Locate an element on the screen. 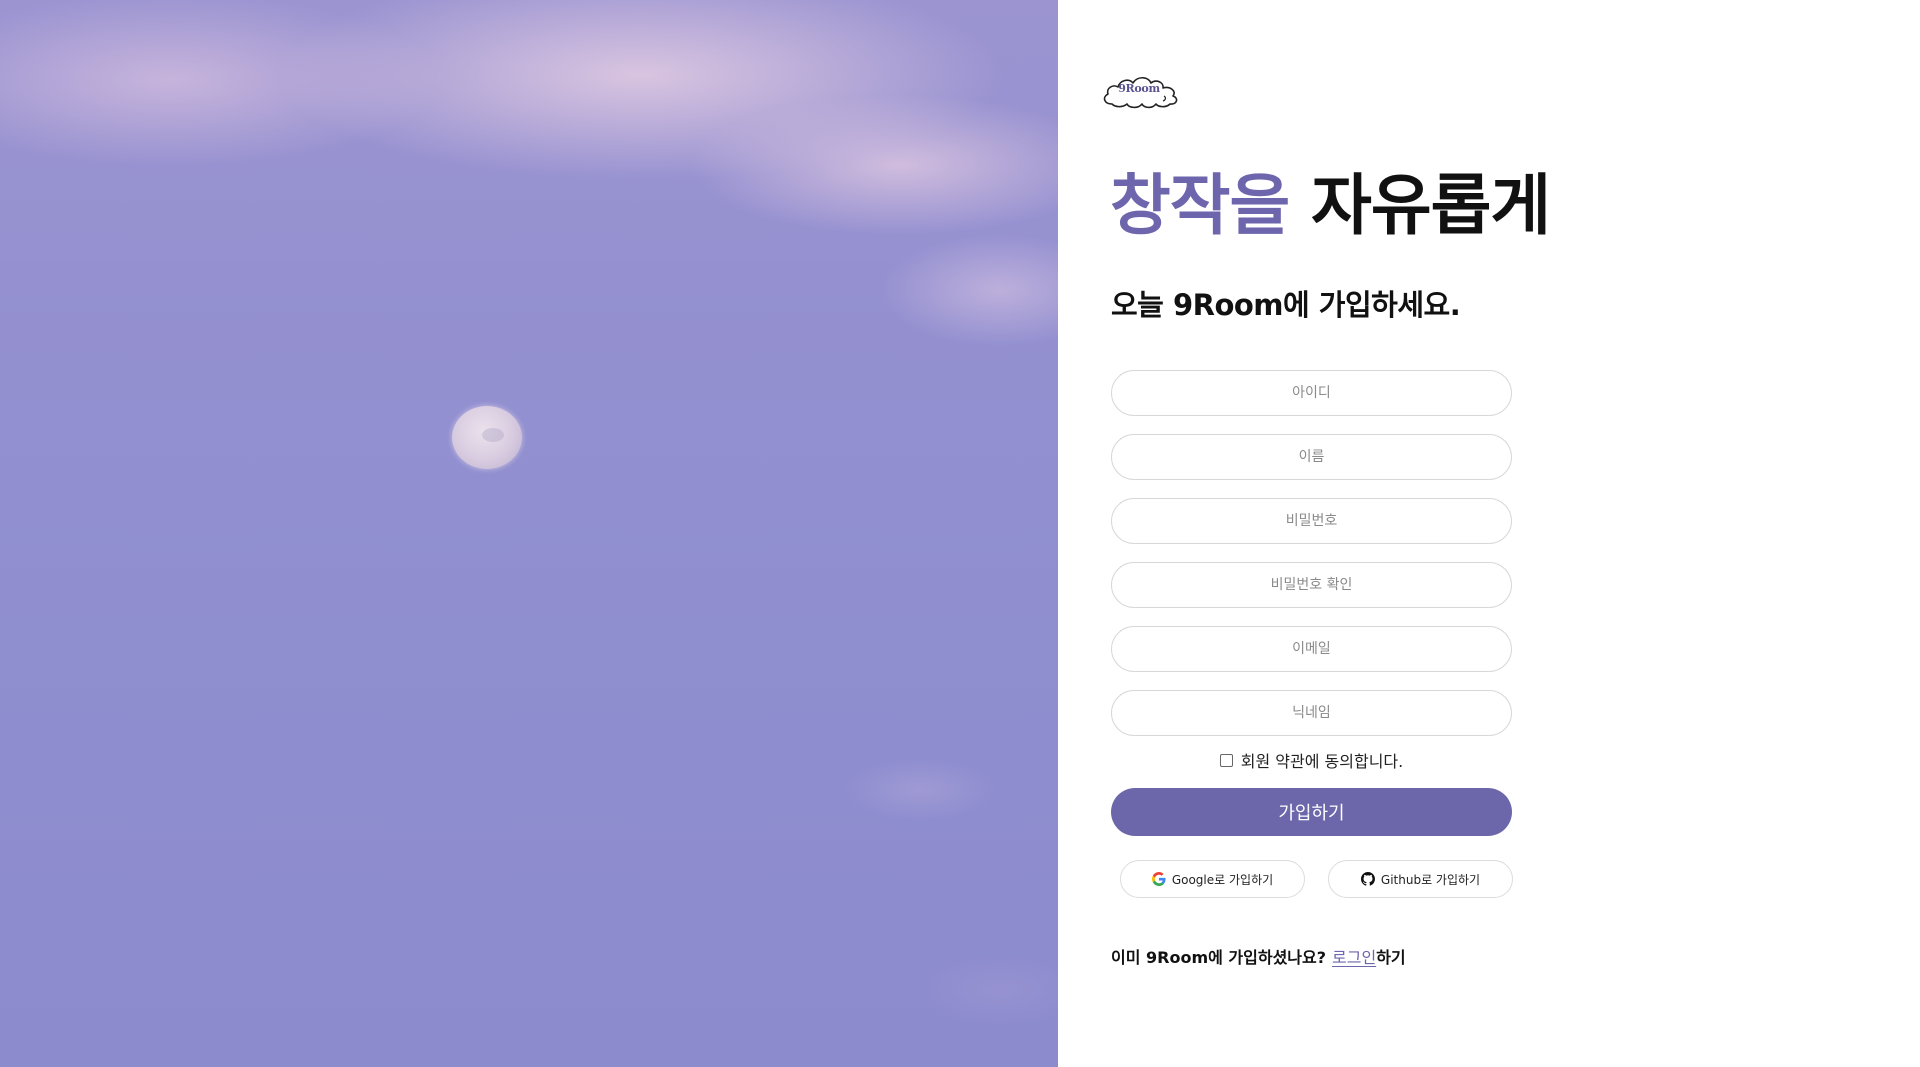 The image size is (1920, 1067). login-link: 로그인 is located at coordinates (1354, 957).